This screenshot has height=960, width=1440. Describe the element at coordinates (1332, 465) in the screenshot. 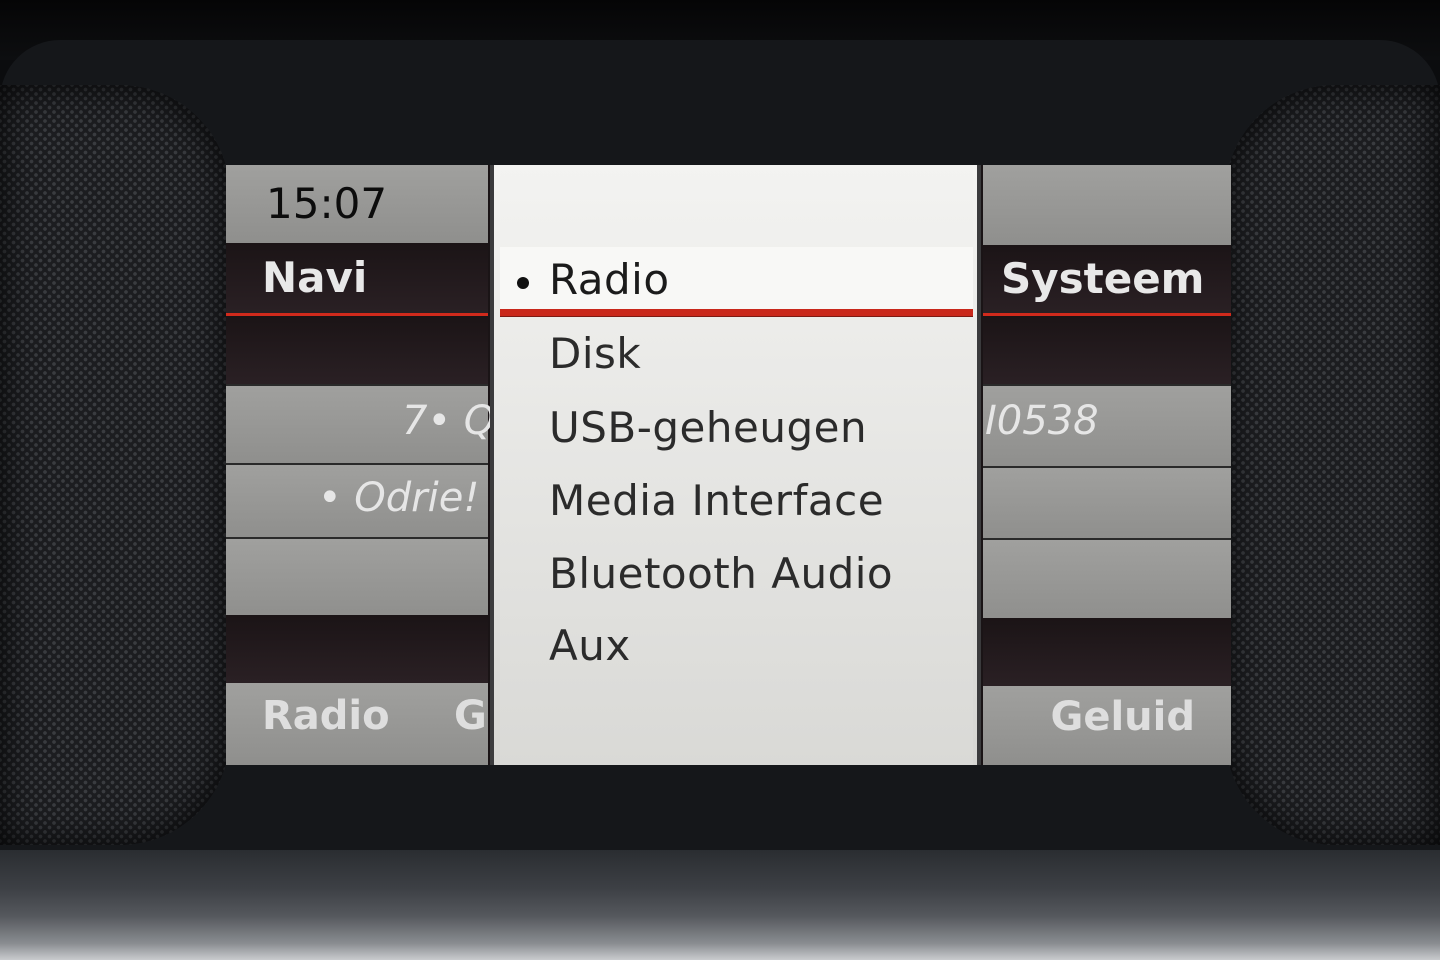

I see `speaker-grille-right` at that location.